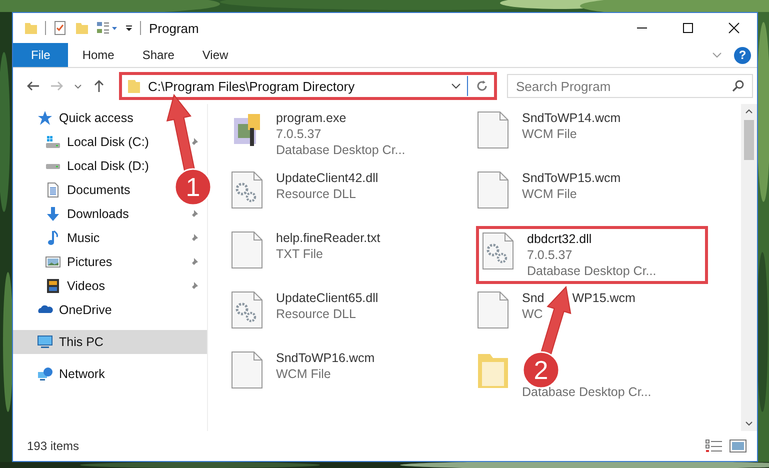  I want to click on callout-number: 1, so click(193, 187).